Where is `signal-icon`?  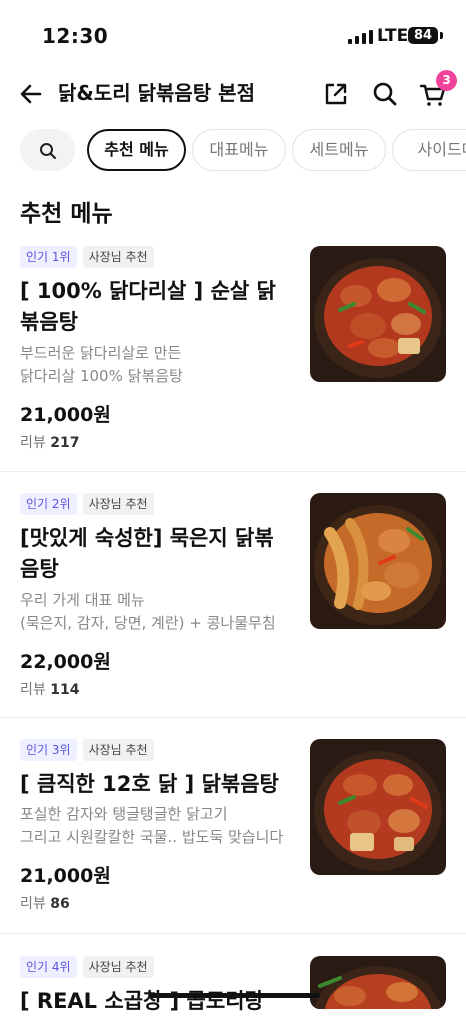
signal-icon is located at coordinates (360, 37).